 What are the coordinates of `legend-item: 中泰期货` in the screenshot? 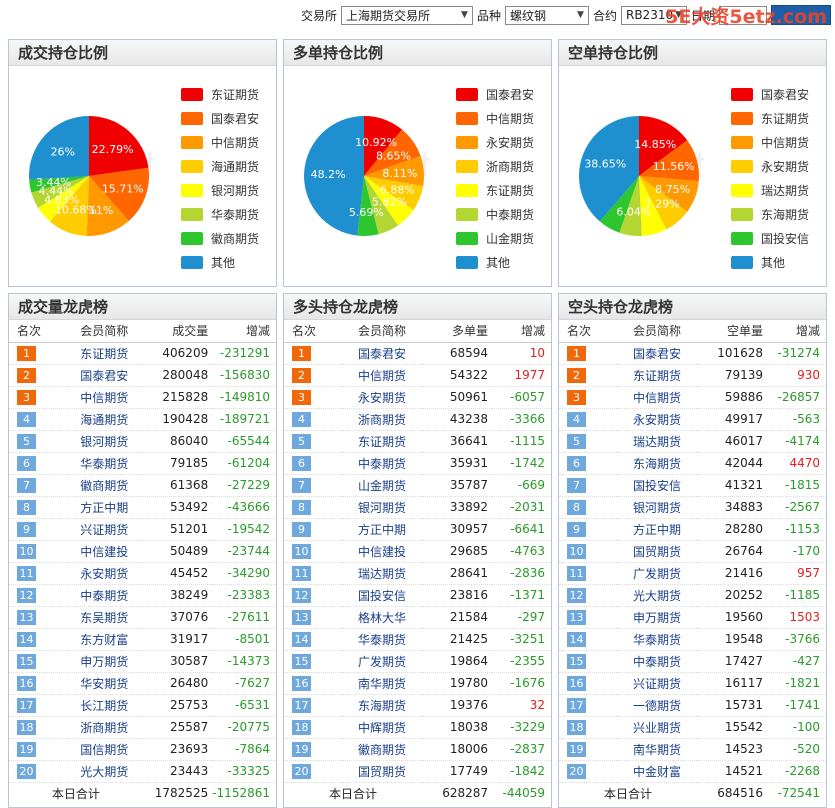 It's located at (495, 214).